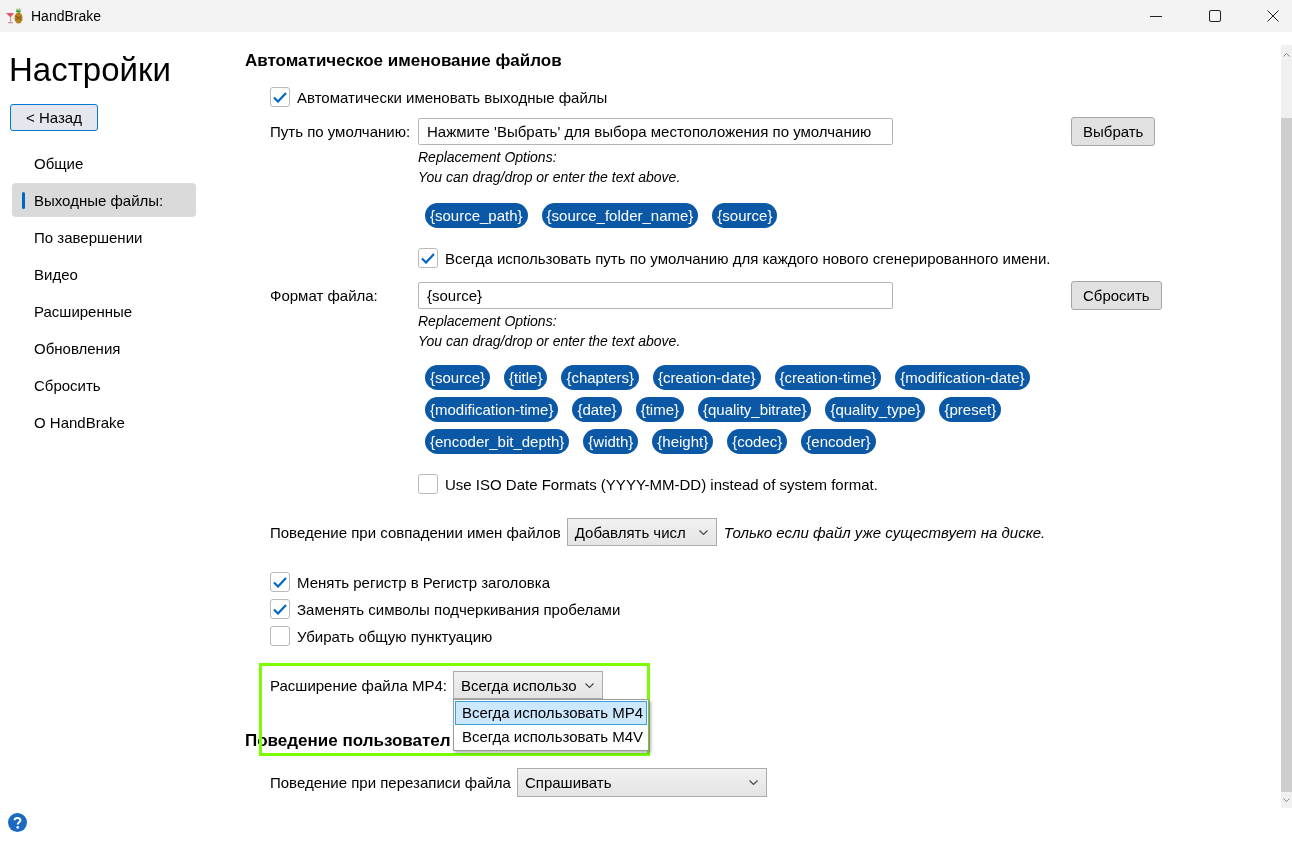  What do you see at coordinates (341, 131) in the screenshot?
I see `field-label: Путь по умолчанию:` at bounding box center [341, 131].